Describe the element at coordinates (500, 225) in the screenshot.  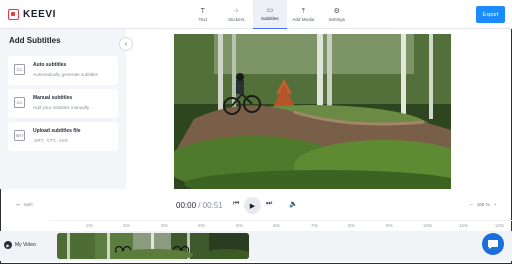
I see `ruler-tick: 120s` at that location.